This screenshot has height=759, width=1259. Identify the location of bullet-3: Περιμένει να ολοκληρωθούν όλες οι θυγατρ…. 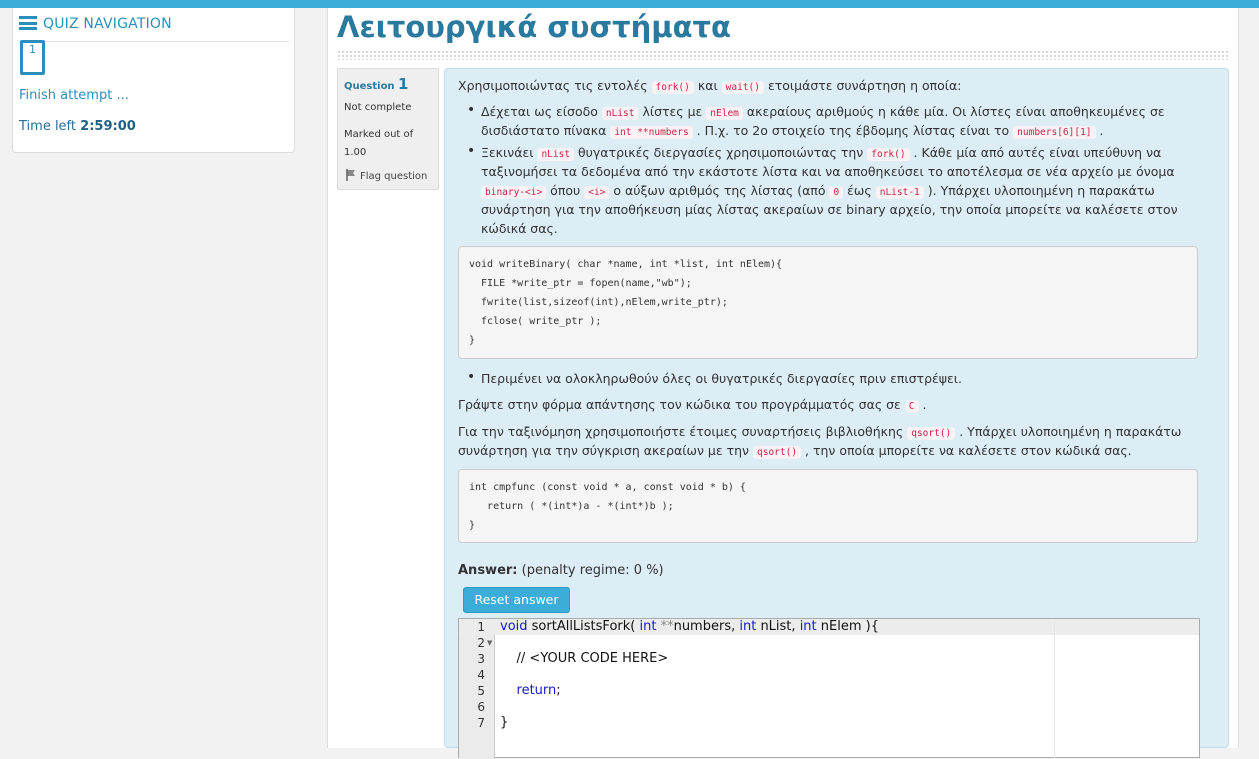
(721, 378).